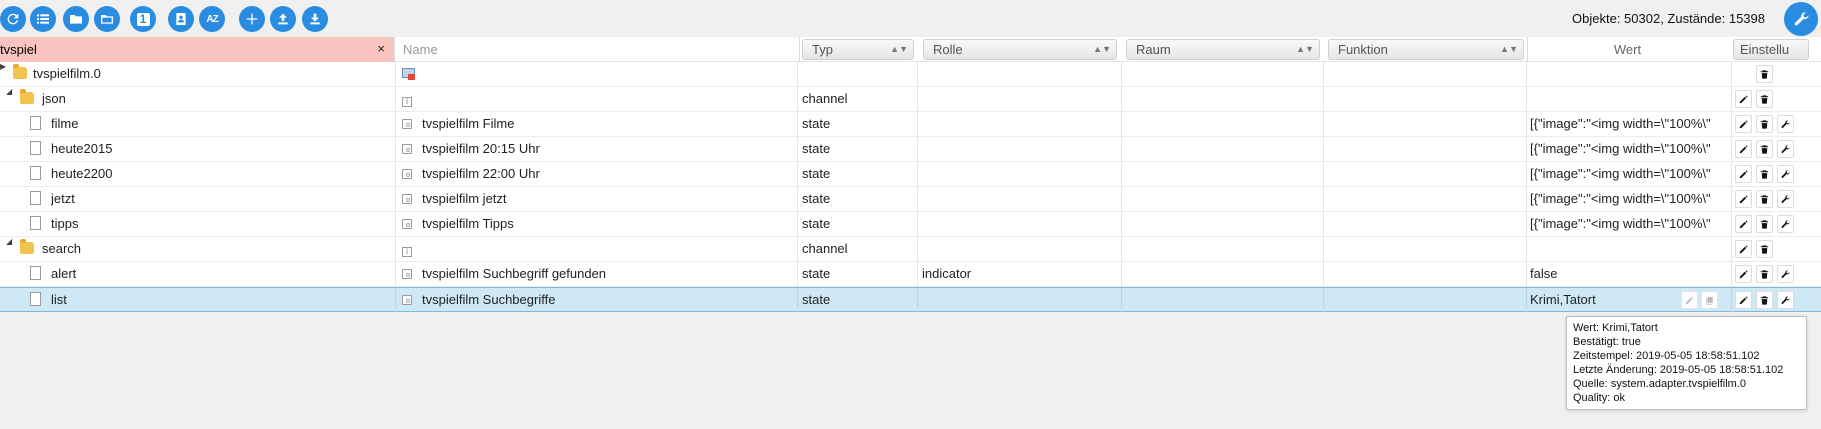  What do you see at coordinates (1709, 300) in the screenshot?
I see `copy-value-button` at bounding box center [1709, 300].